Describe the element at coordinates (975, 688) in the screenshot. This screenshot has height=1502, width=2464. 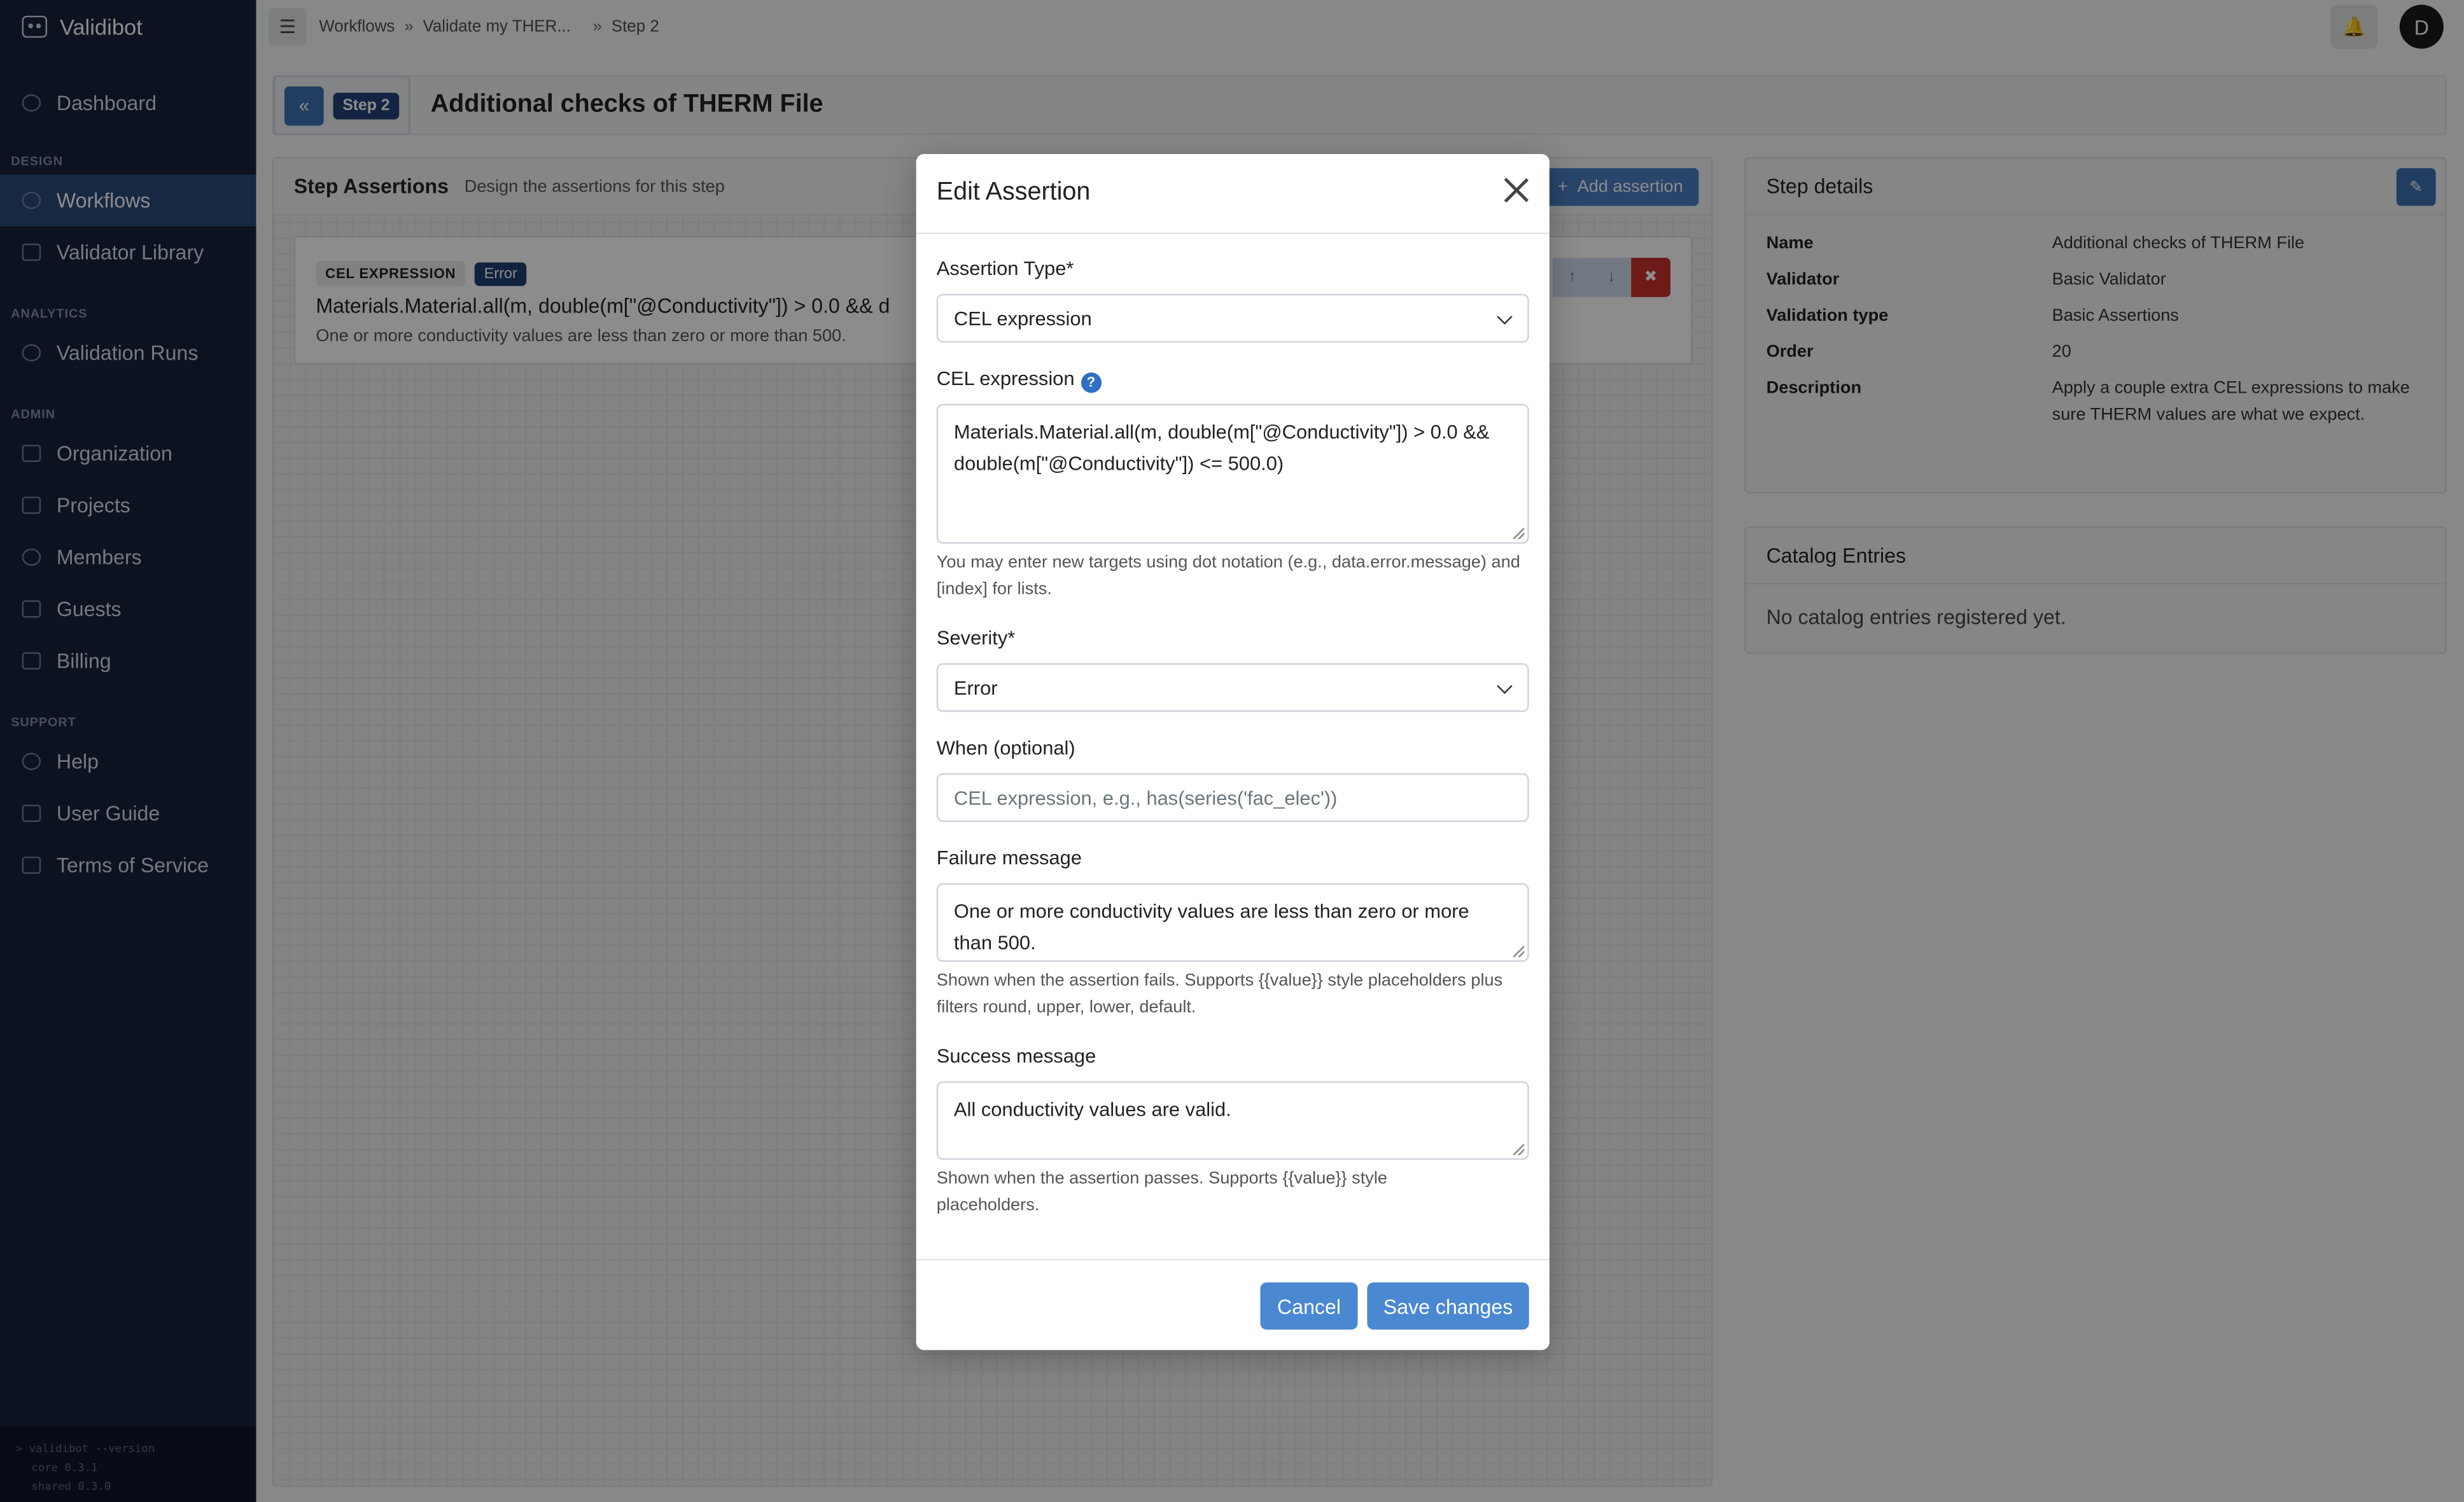
I see `severity-value: Error` at that location.